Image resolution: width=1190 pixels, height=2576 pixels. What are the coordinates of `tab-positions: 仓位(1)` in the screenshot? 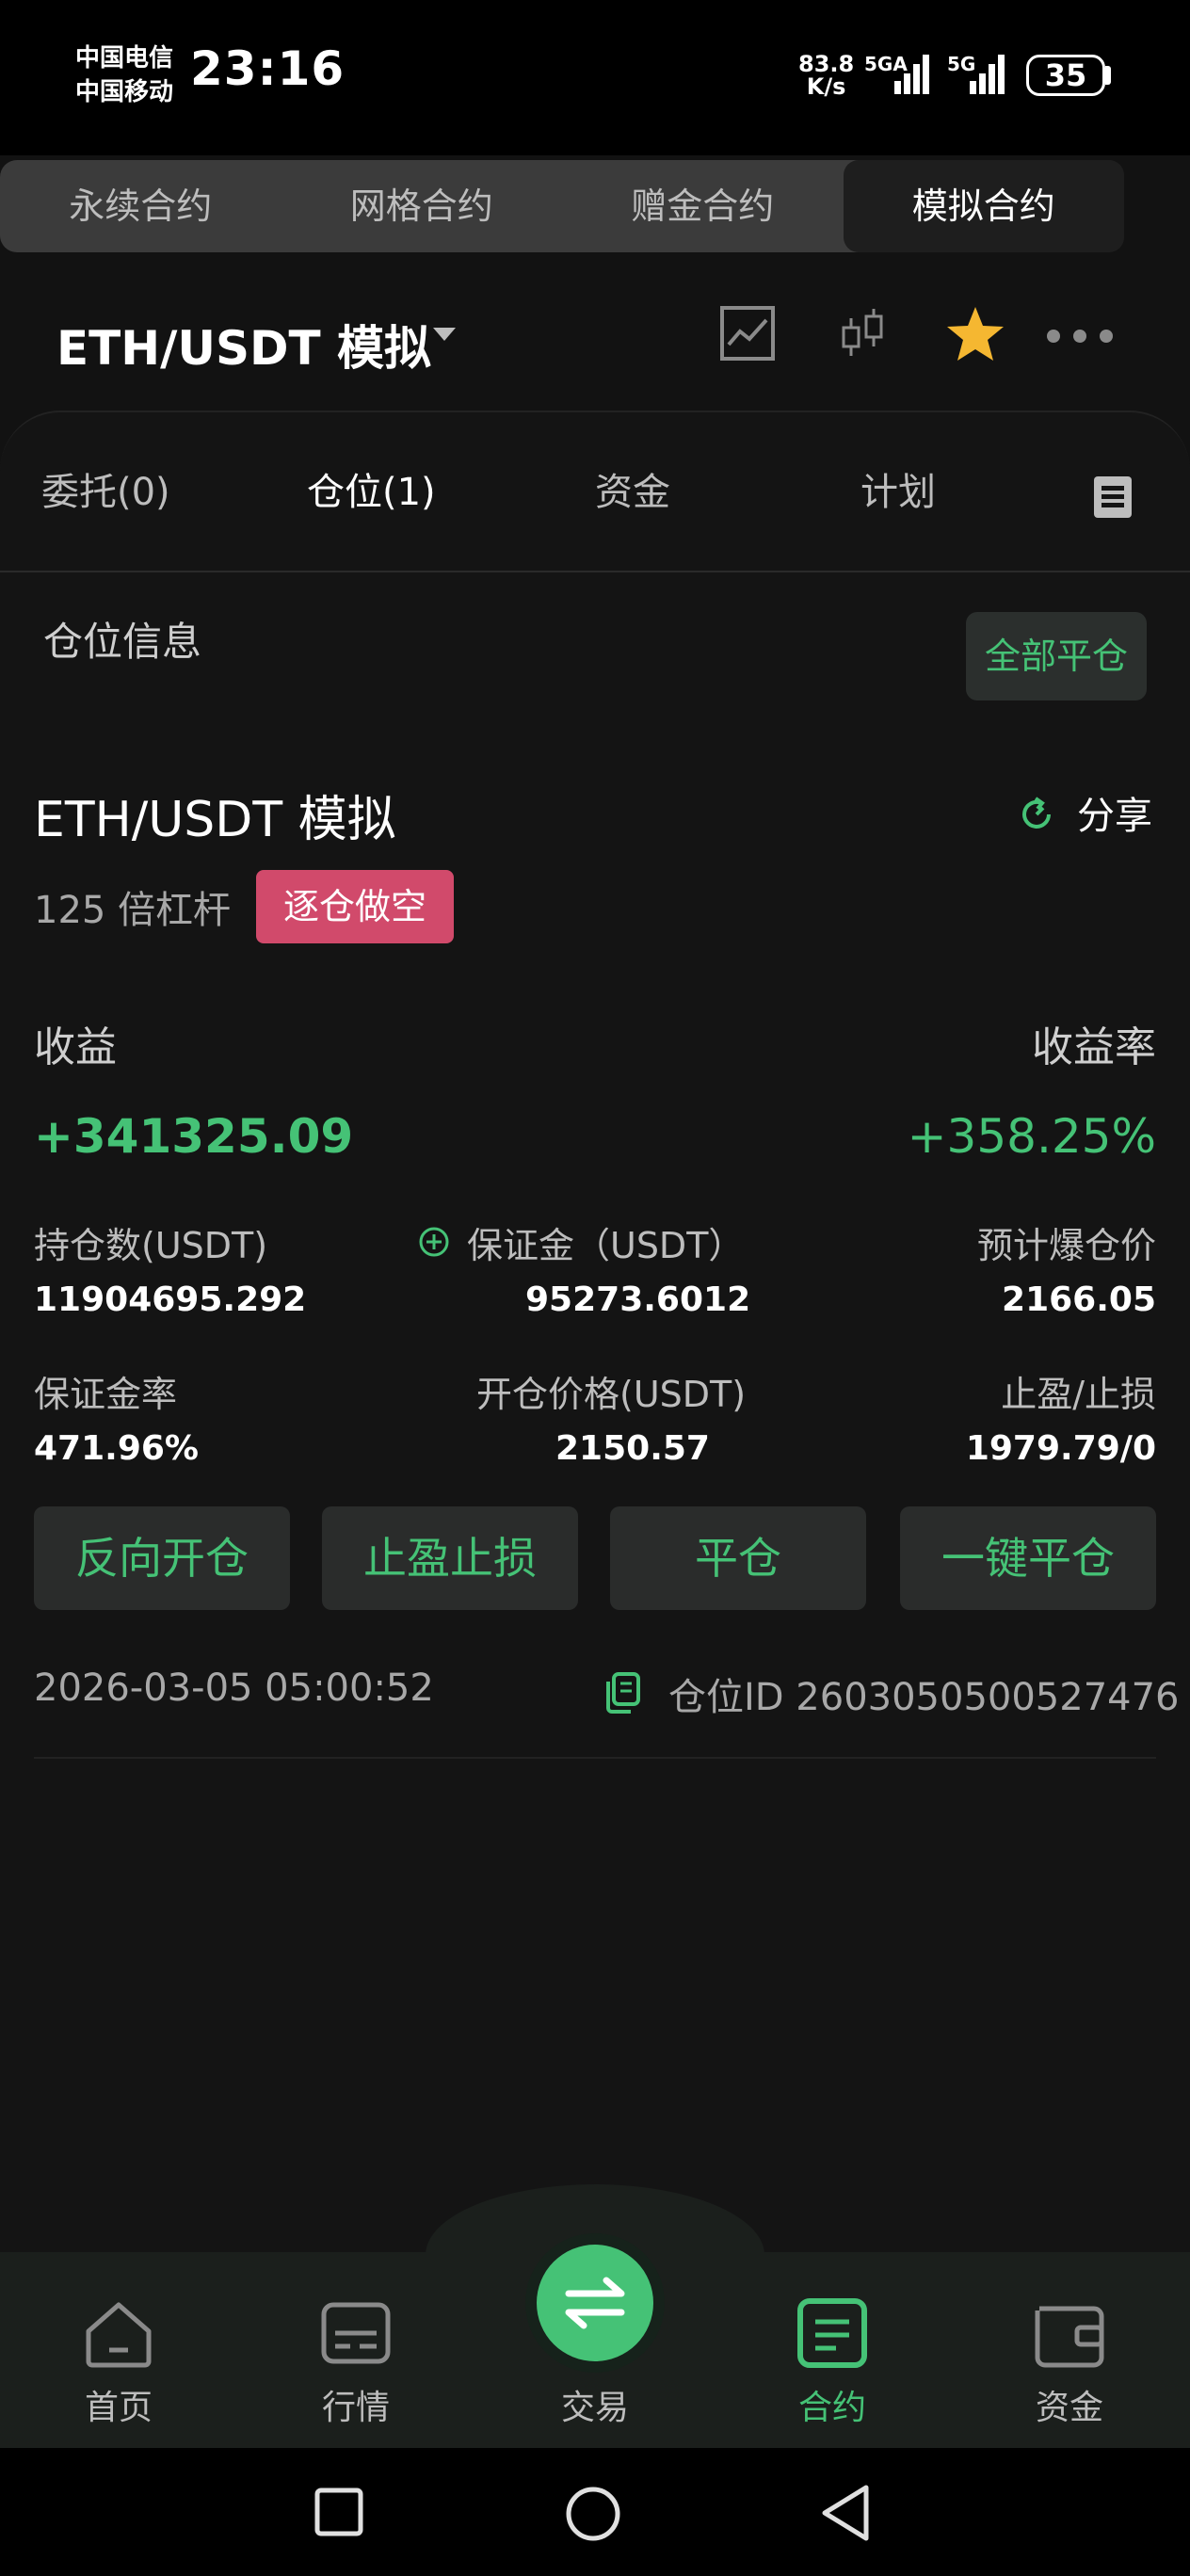 It's located at (371, 492).